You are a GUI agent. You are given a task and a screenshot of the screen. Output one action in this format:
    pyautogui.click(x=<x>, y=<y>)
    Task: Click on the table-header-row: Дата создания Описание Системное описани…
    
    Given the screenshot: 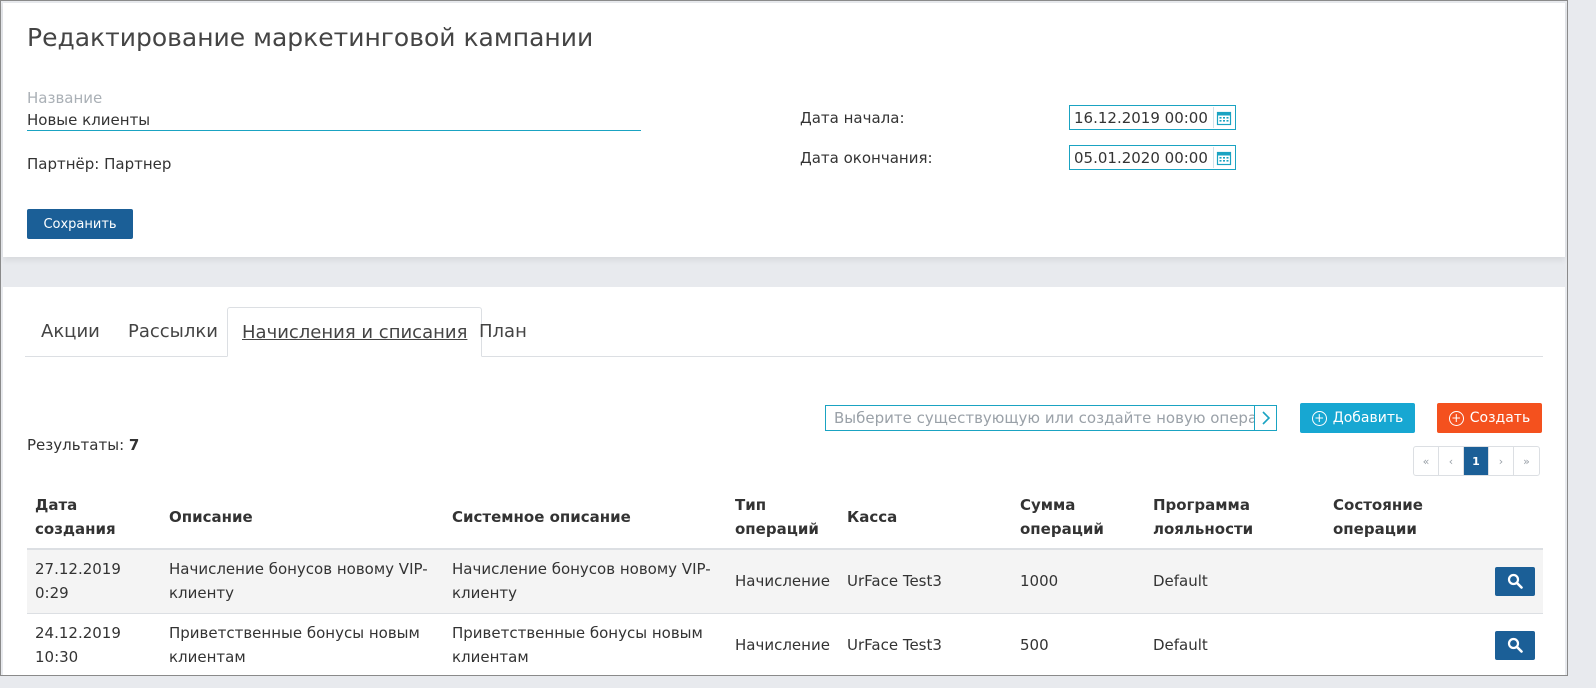 What is the action you would take?
    pyautogui.click(x=785, y=517)
    